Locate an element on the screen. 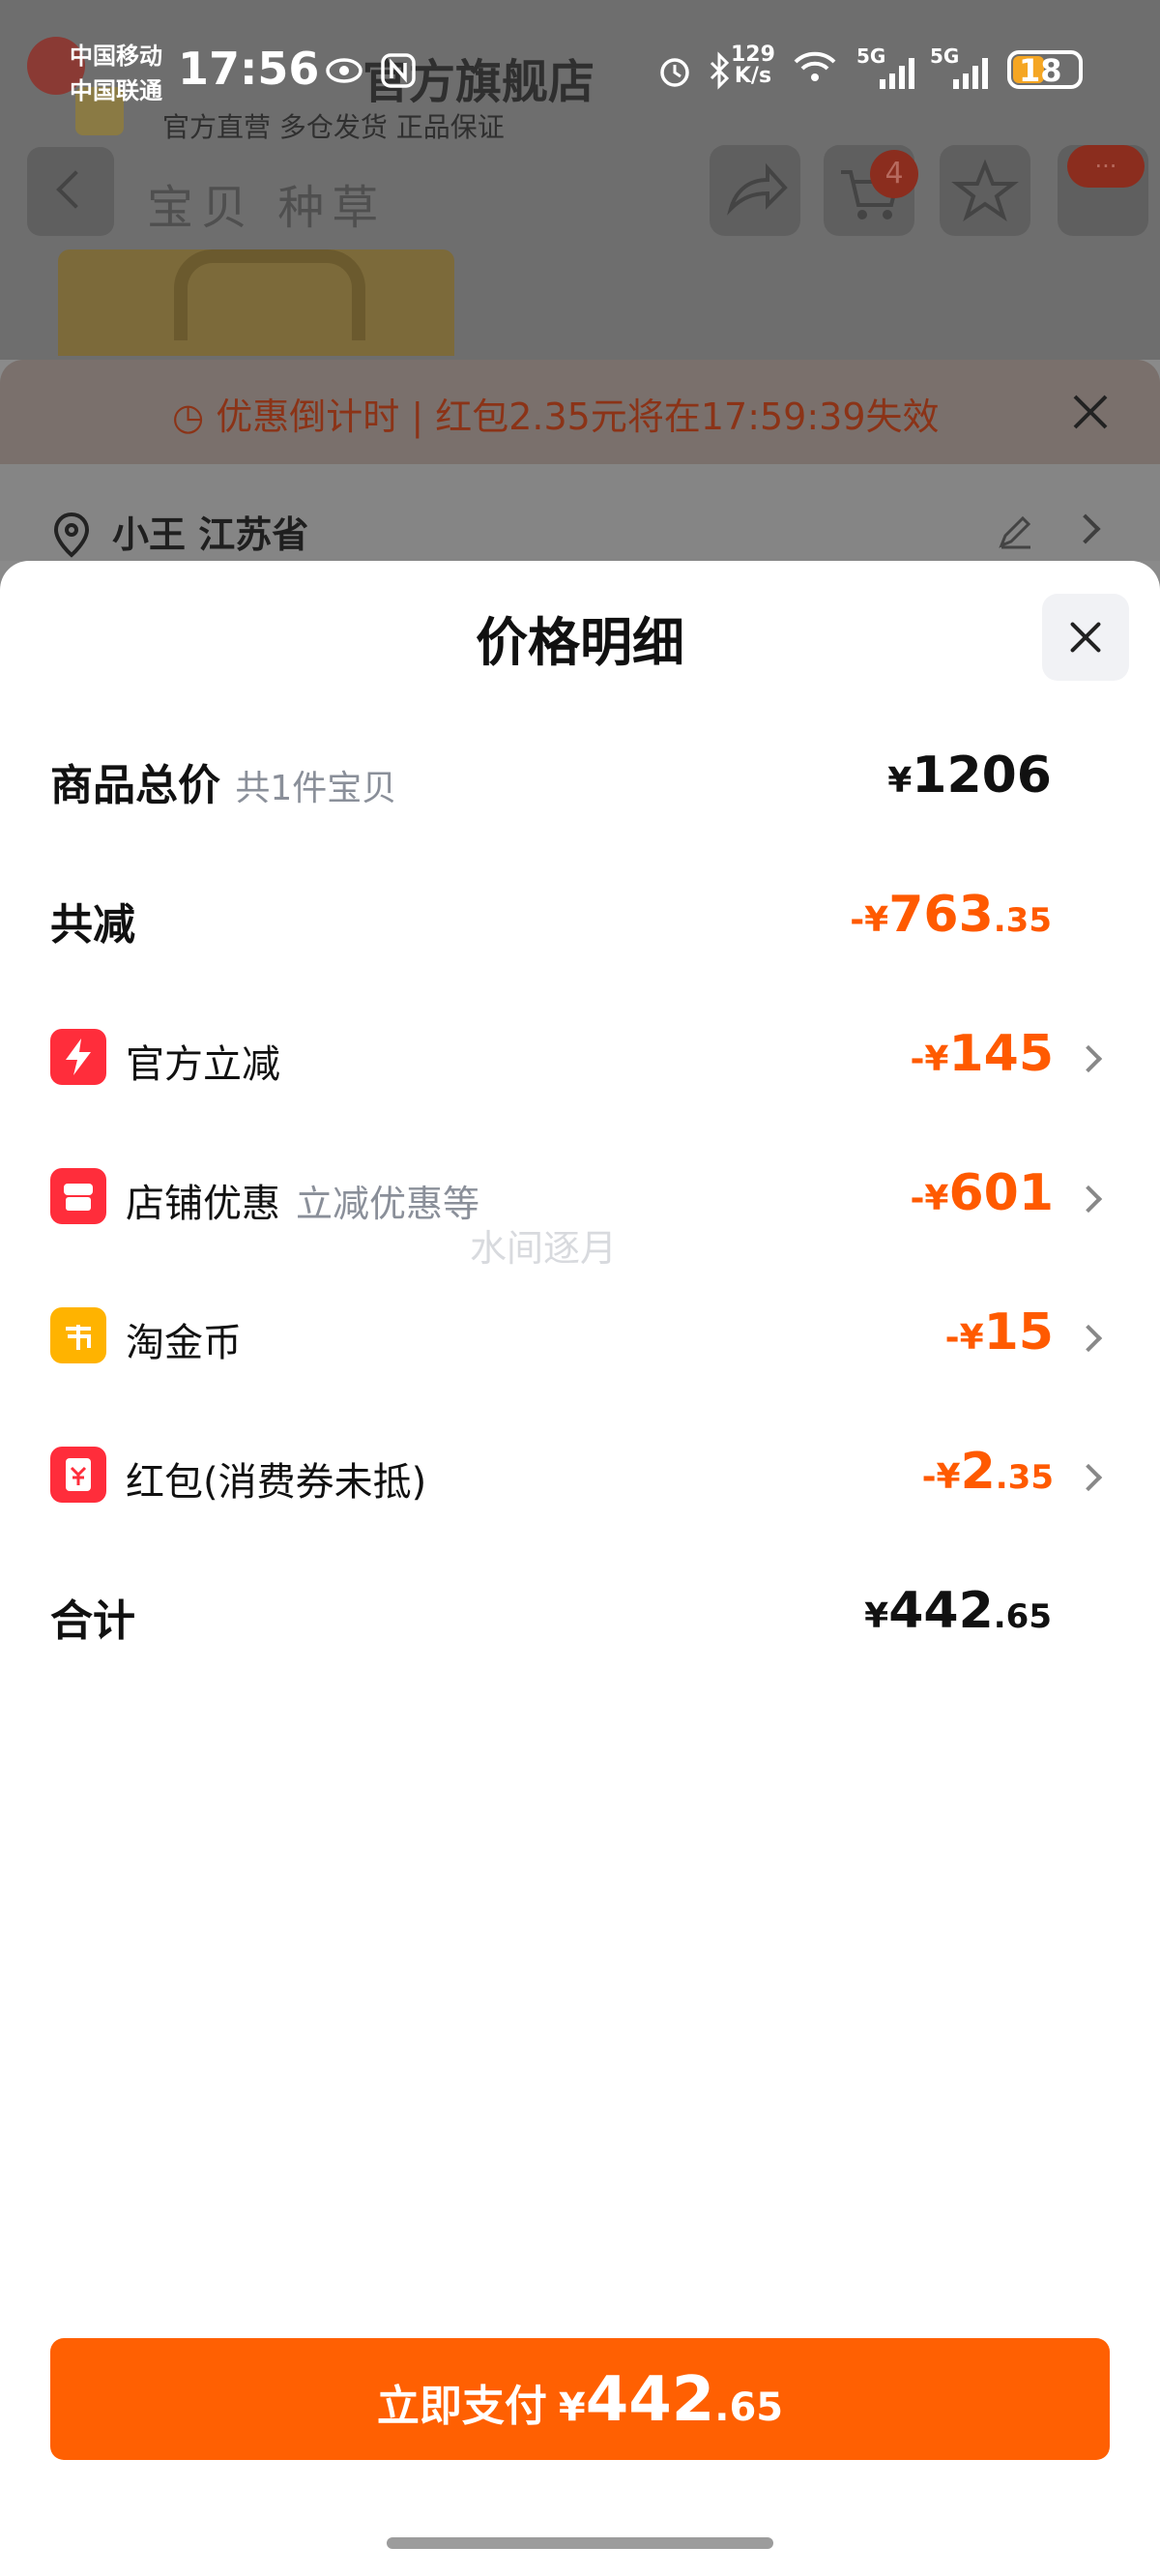  discount-item-amount: -¥145 is located at coordinates (982, 1054).